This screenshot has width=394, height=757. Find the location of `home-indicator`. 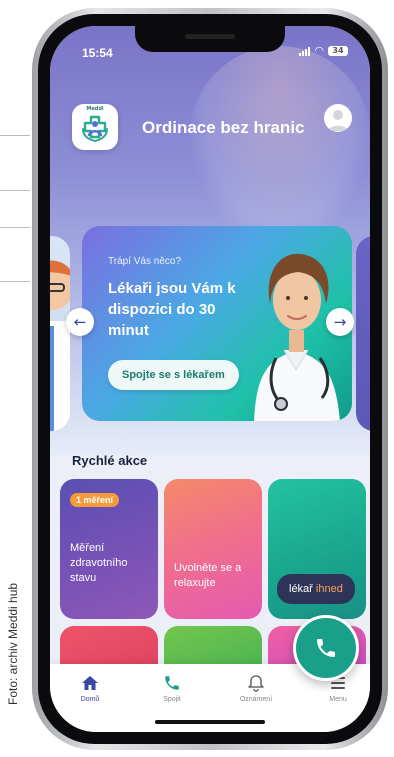

home-indicator is located at coordinates (210, 722).